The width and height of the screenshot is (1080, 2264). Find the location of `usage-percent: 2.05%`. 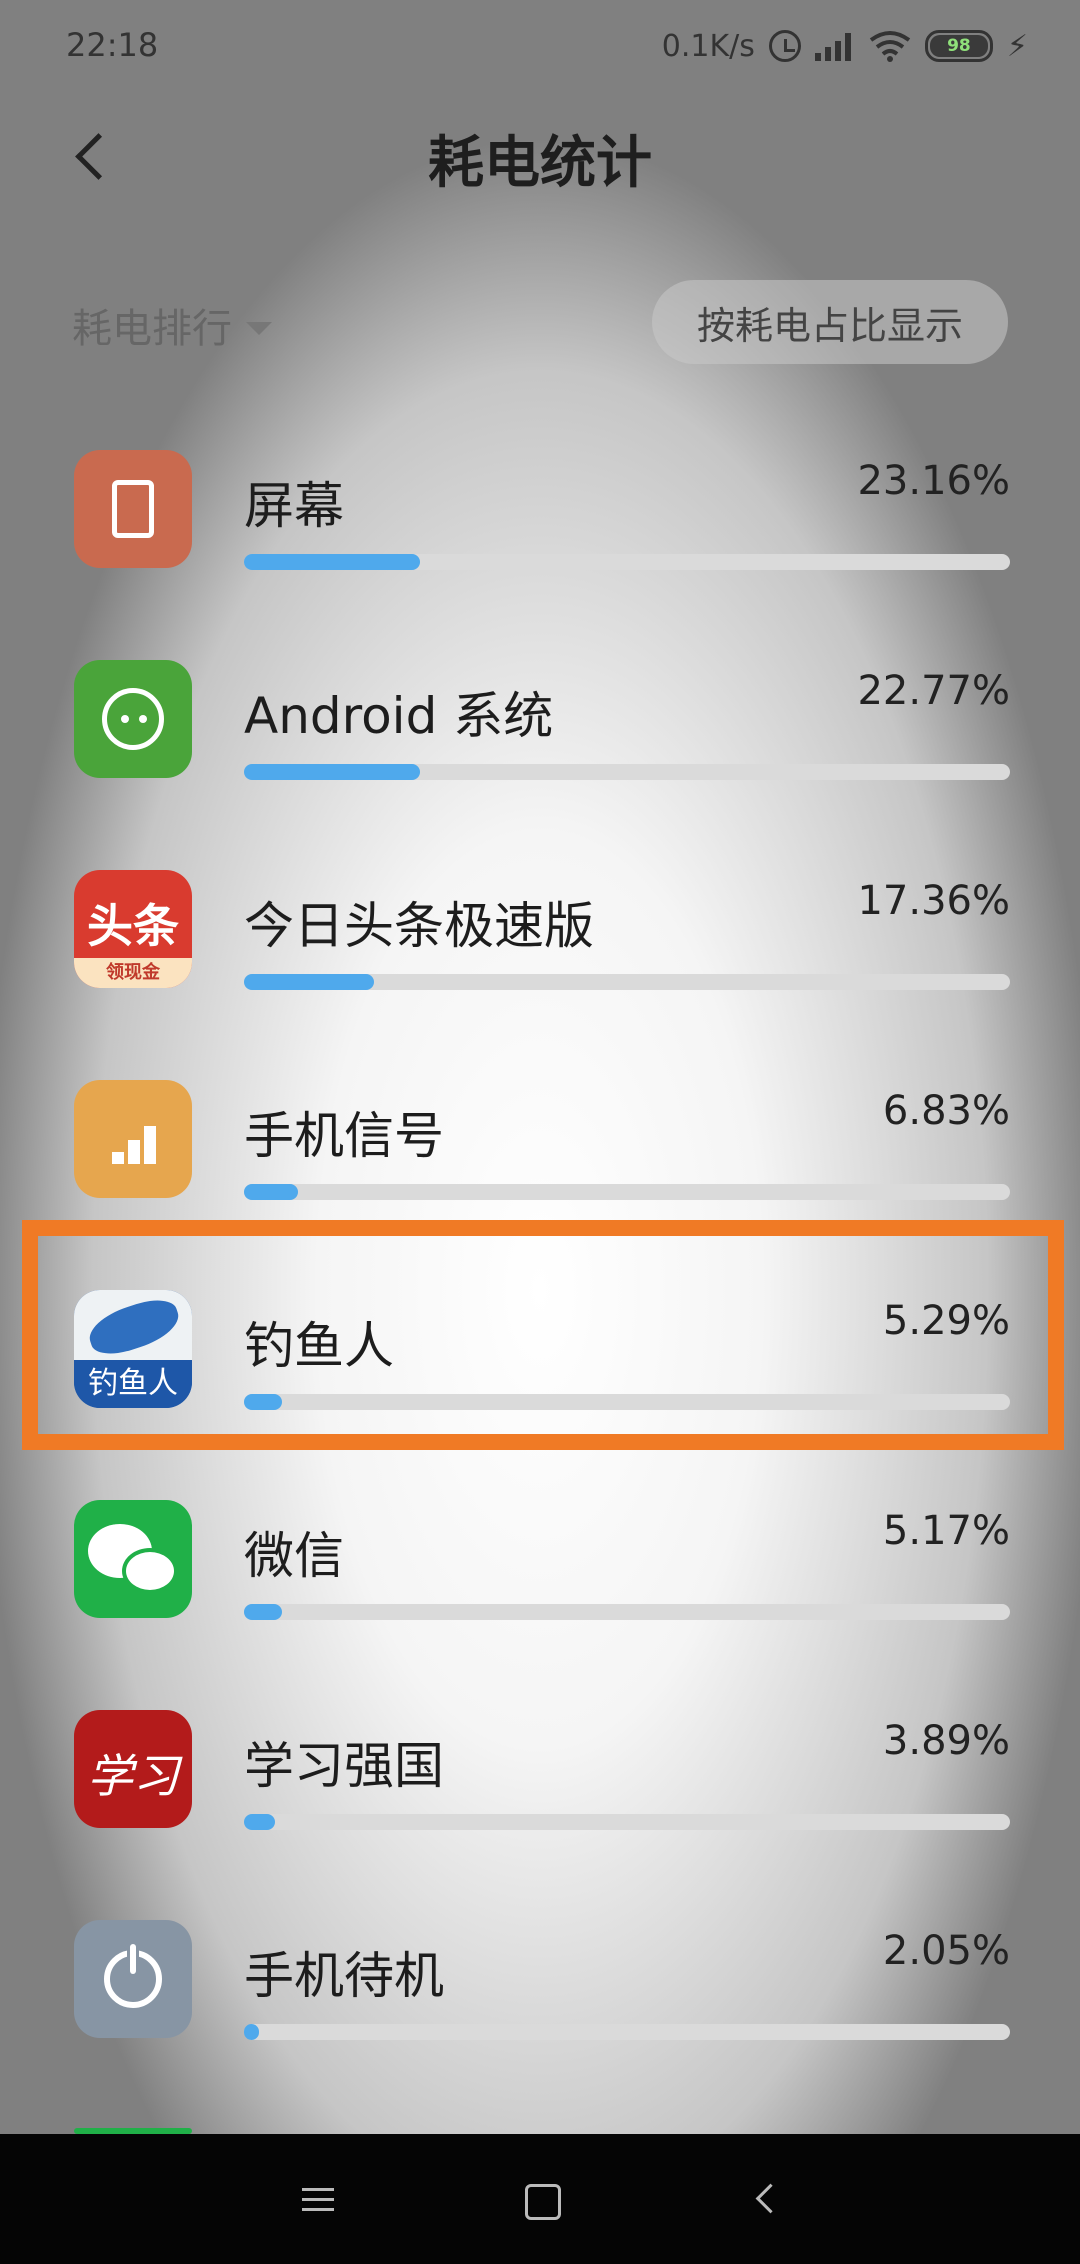

usage-percent: 2.05% is located at coordinates (946, 1951).